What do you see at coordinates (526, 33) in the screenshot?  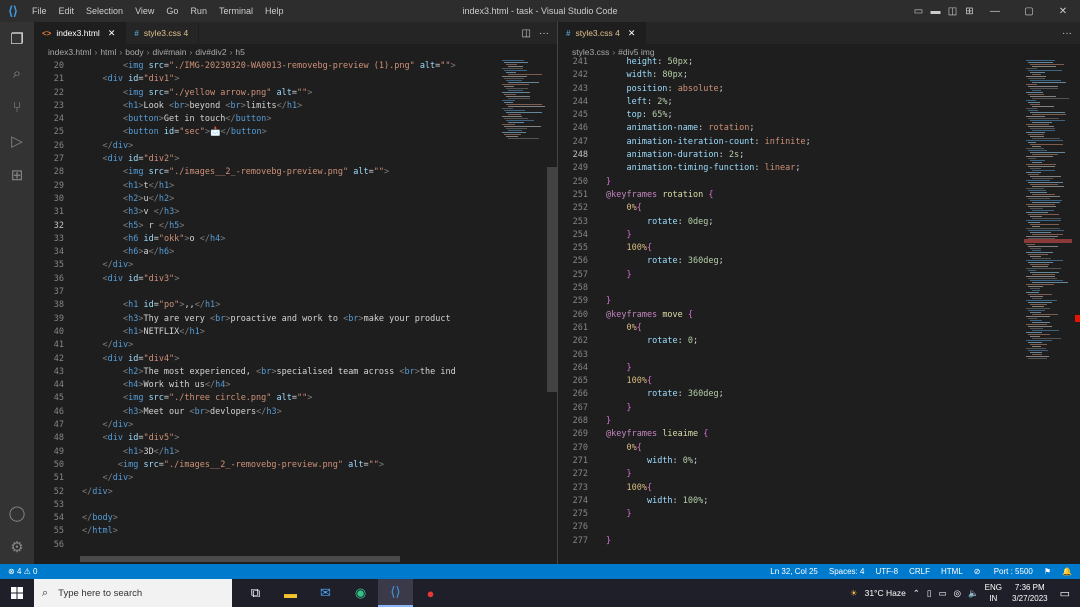 I see `split-editor-icon: ◫` at bounding box center [526, 33].